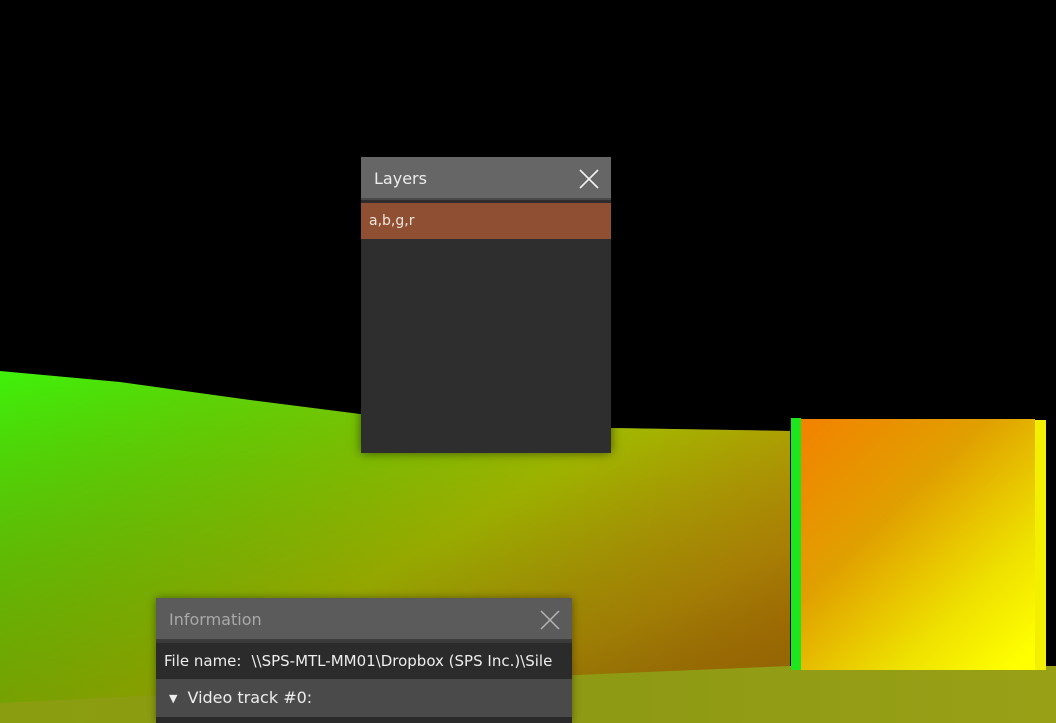 The height and width of the screenshot is (723, 1056). Describe the element at coordinates (1040, 545) in the screenshot. I see `box-edge-right` at that location.